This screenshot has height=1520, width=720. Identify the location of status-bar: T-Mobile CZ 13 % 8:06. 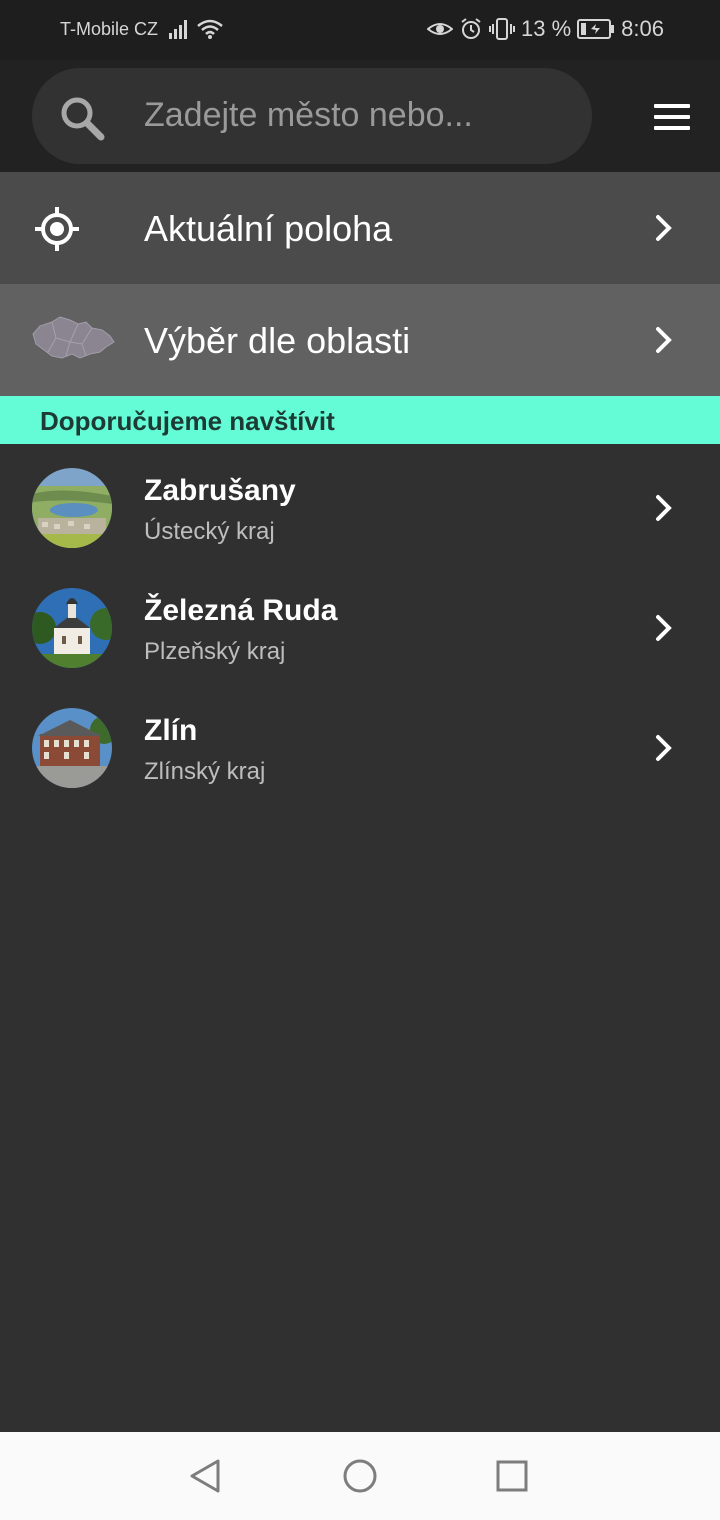
(360, 30).